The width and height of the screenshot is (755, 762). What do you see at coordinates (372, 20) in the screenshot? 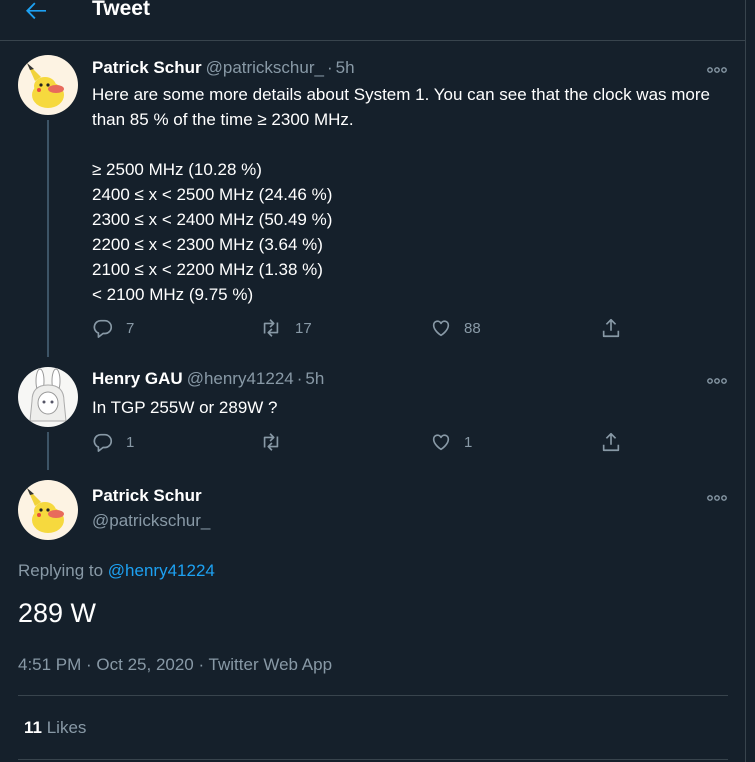
I see `header-bar: Tweet` at bounding box center [372, 20].